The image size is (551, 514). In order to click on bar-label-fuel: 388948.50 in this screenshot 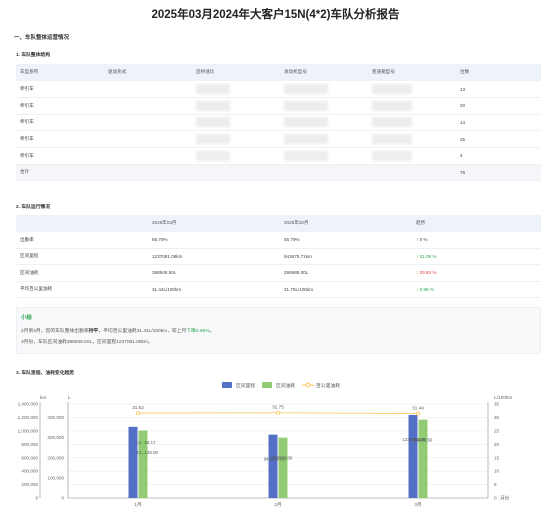, I will do `click(422, 440)`.